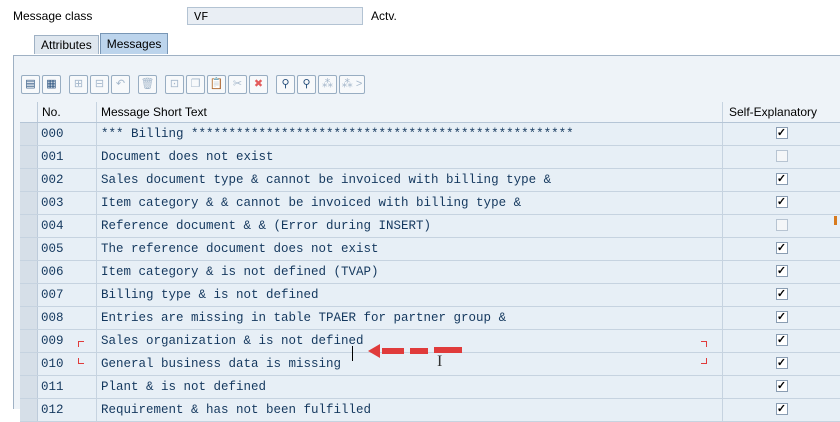  What do you see at coordinates (30, 84) in the screenshot?
I see `detail-view-button: ▤` at bounding box center [30, 84].